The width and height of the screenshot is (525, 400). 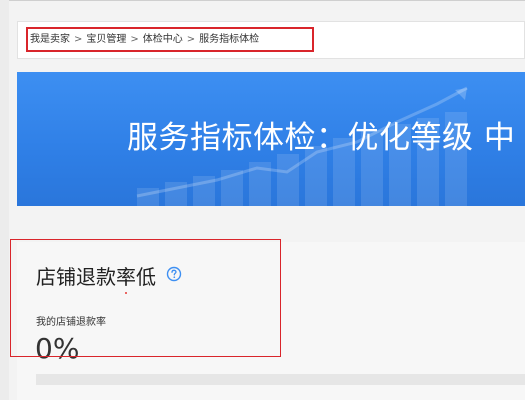 I want to click on banner-title: 服务指标体检：优化等级 中, so click(x=321, y=138).